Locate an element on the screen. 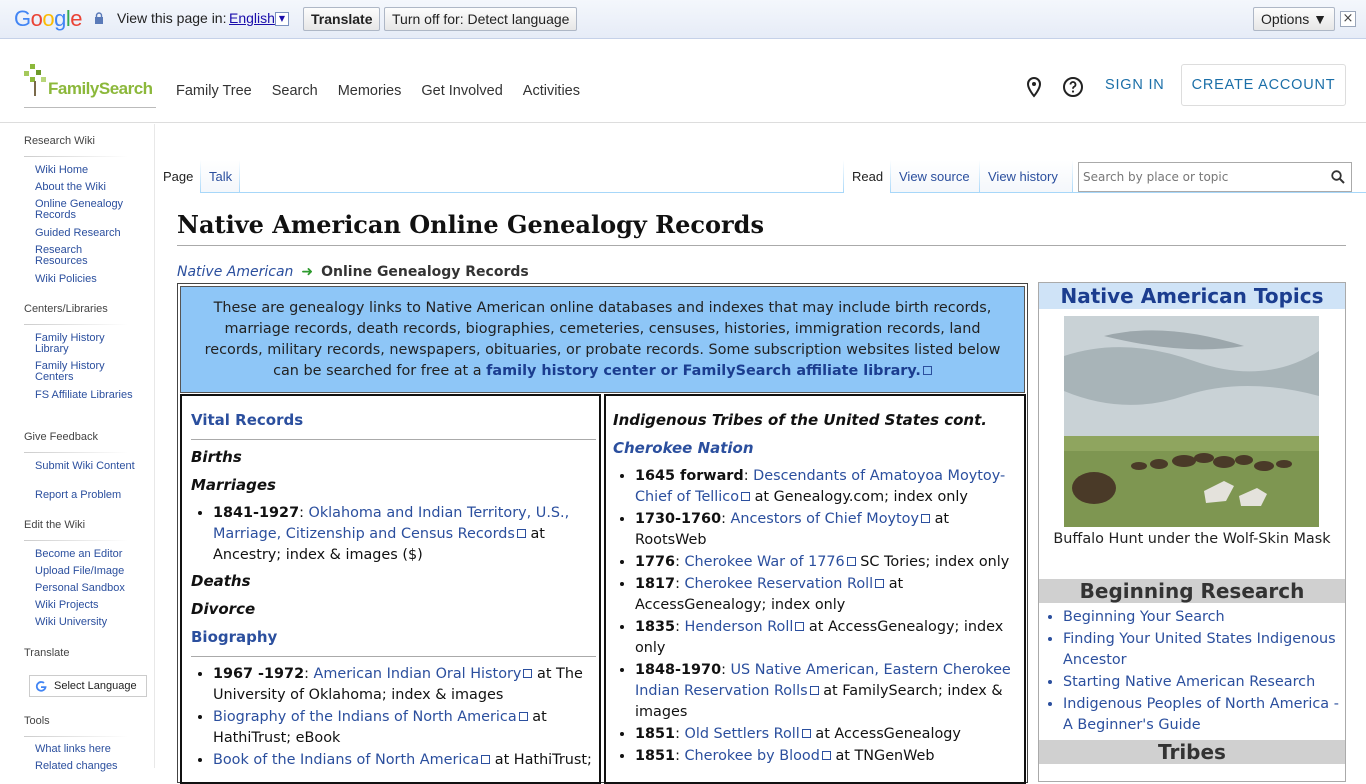 The width and height of the screenshot is (1366, 784). record-link: Cherokee Reservation Roll is located at coordinates (779, 584).